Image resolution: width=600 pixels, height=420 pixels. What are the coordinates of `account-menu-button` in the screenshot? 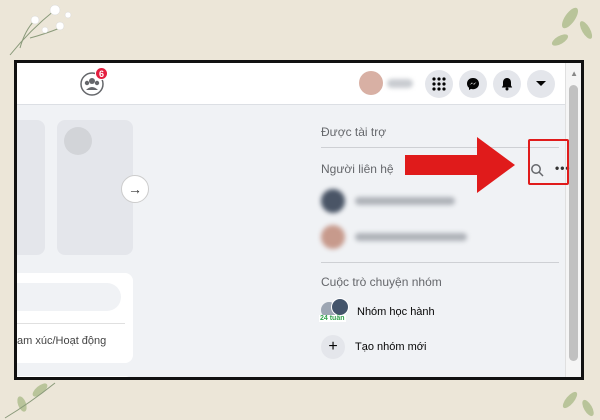 It's located at (541, 84).